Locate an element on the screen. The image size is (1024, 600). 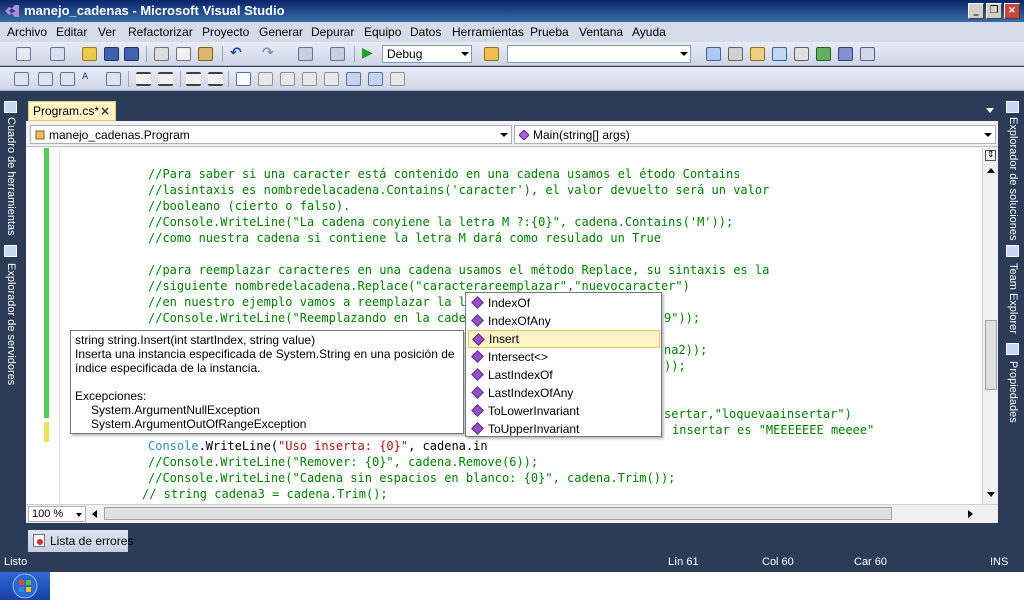
comment-icon is located at coordinates (193, 79).